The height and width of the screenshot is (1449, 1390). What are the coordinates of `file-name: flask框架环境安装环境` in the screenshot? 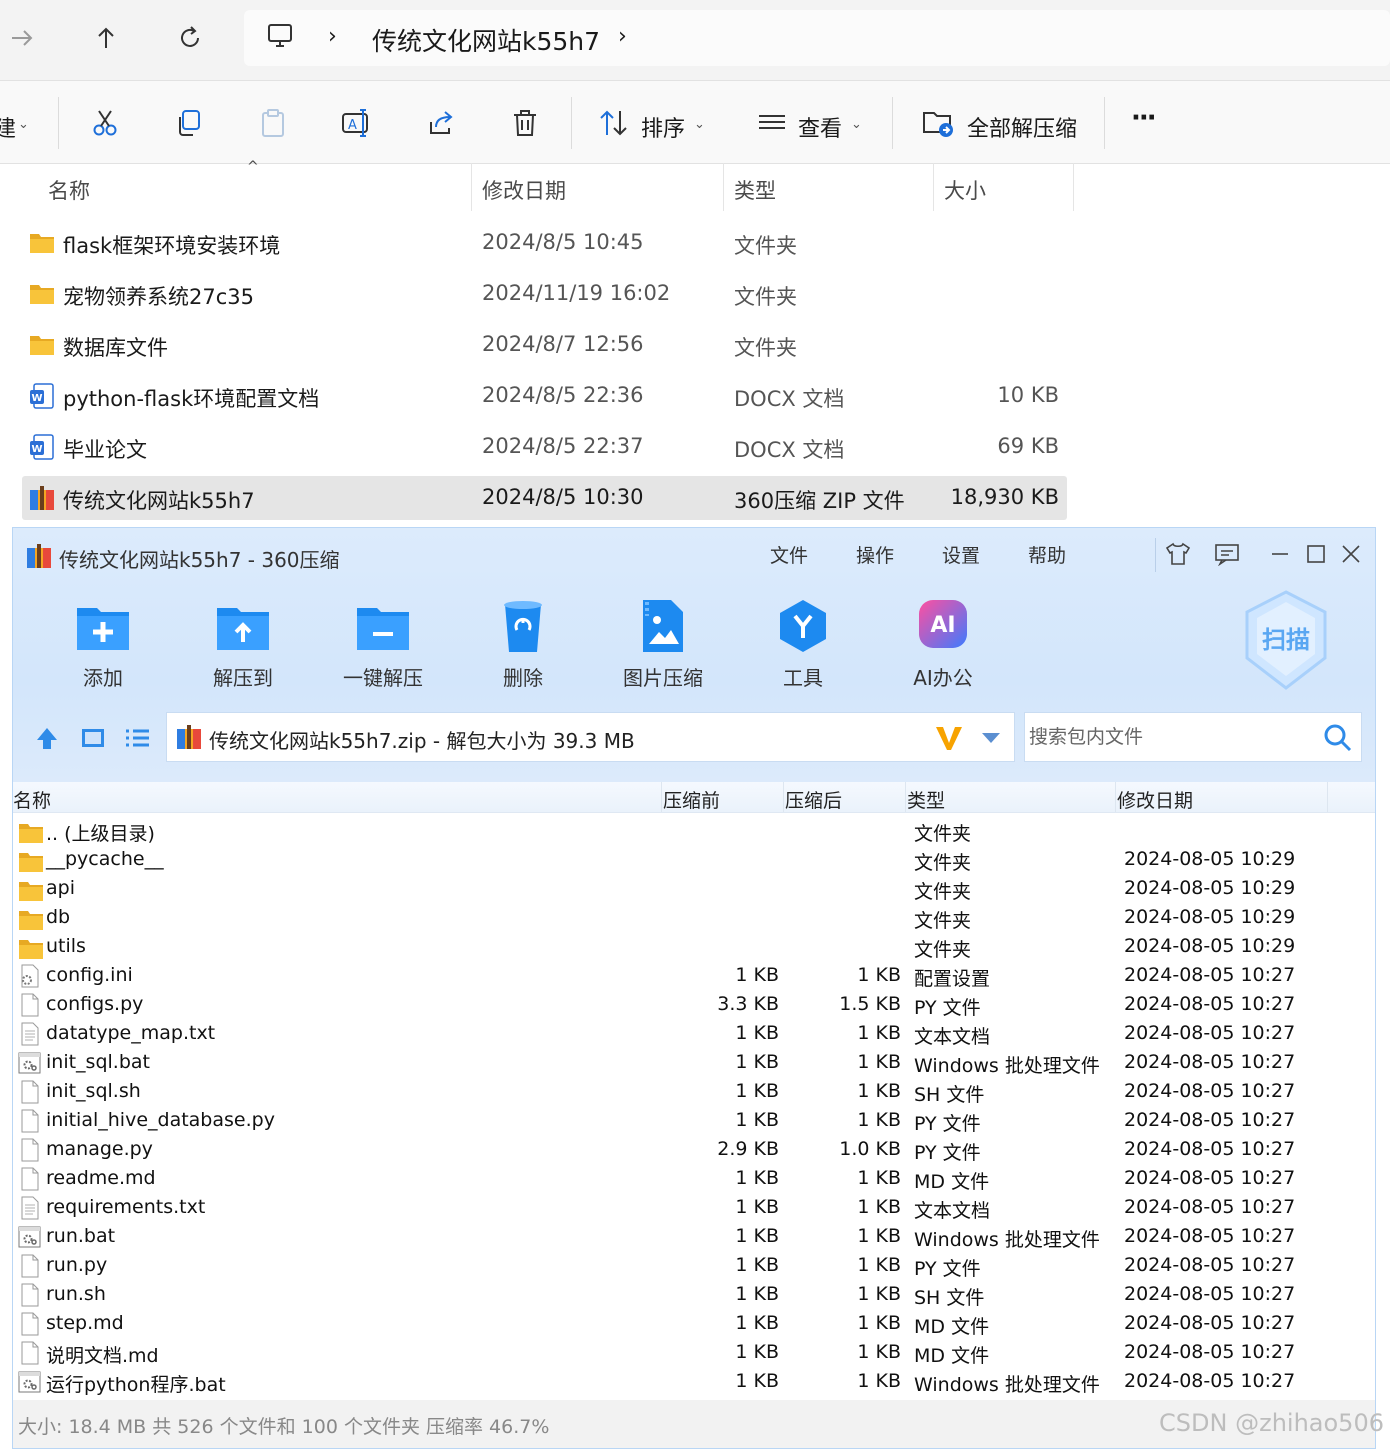 It's located at (172, 246).